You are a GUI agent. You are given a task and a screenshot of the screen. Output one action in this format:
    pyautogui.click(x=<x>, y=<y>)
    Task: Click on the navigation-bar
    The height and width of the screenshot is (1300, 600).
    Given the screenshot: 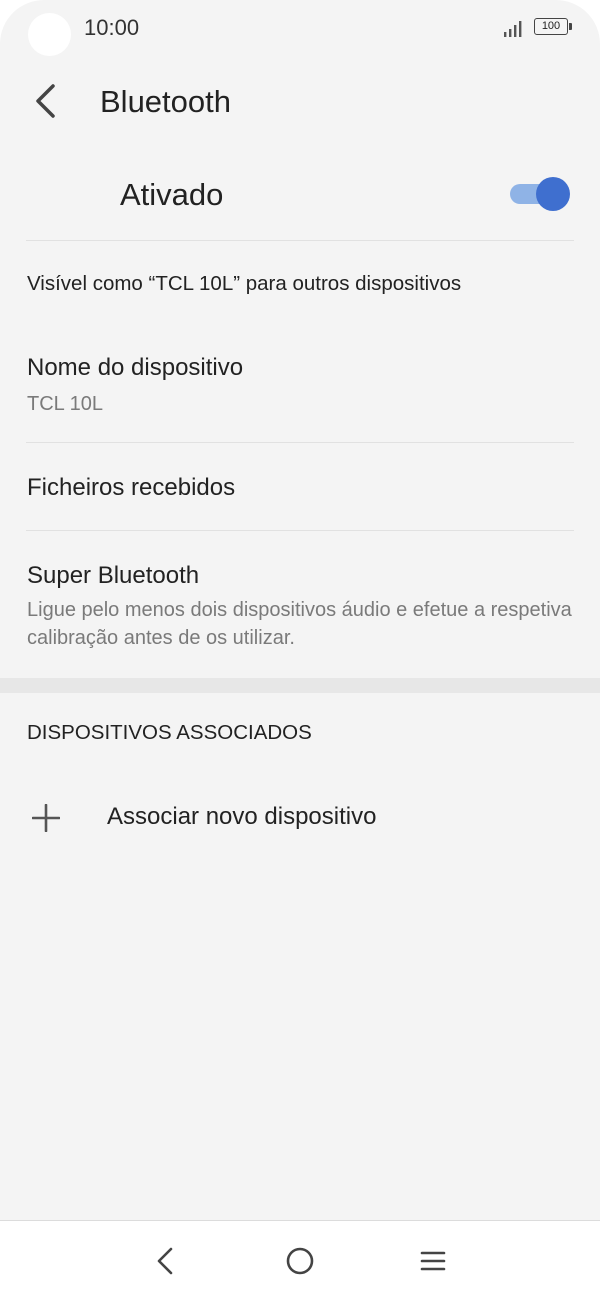 What is the action you would take?
    pyautogui.click(x=300, y=1260)
    